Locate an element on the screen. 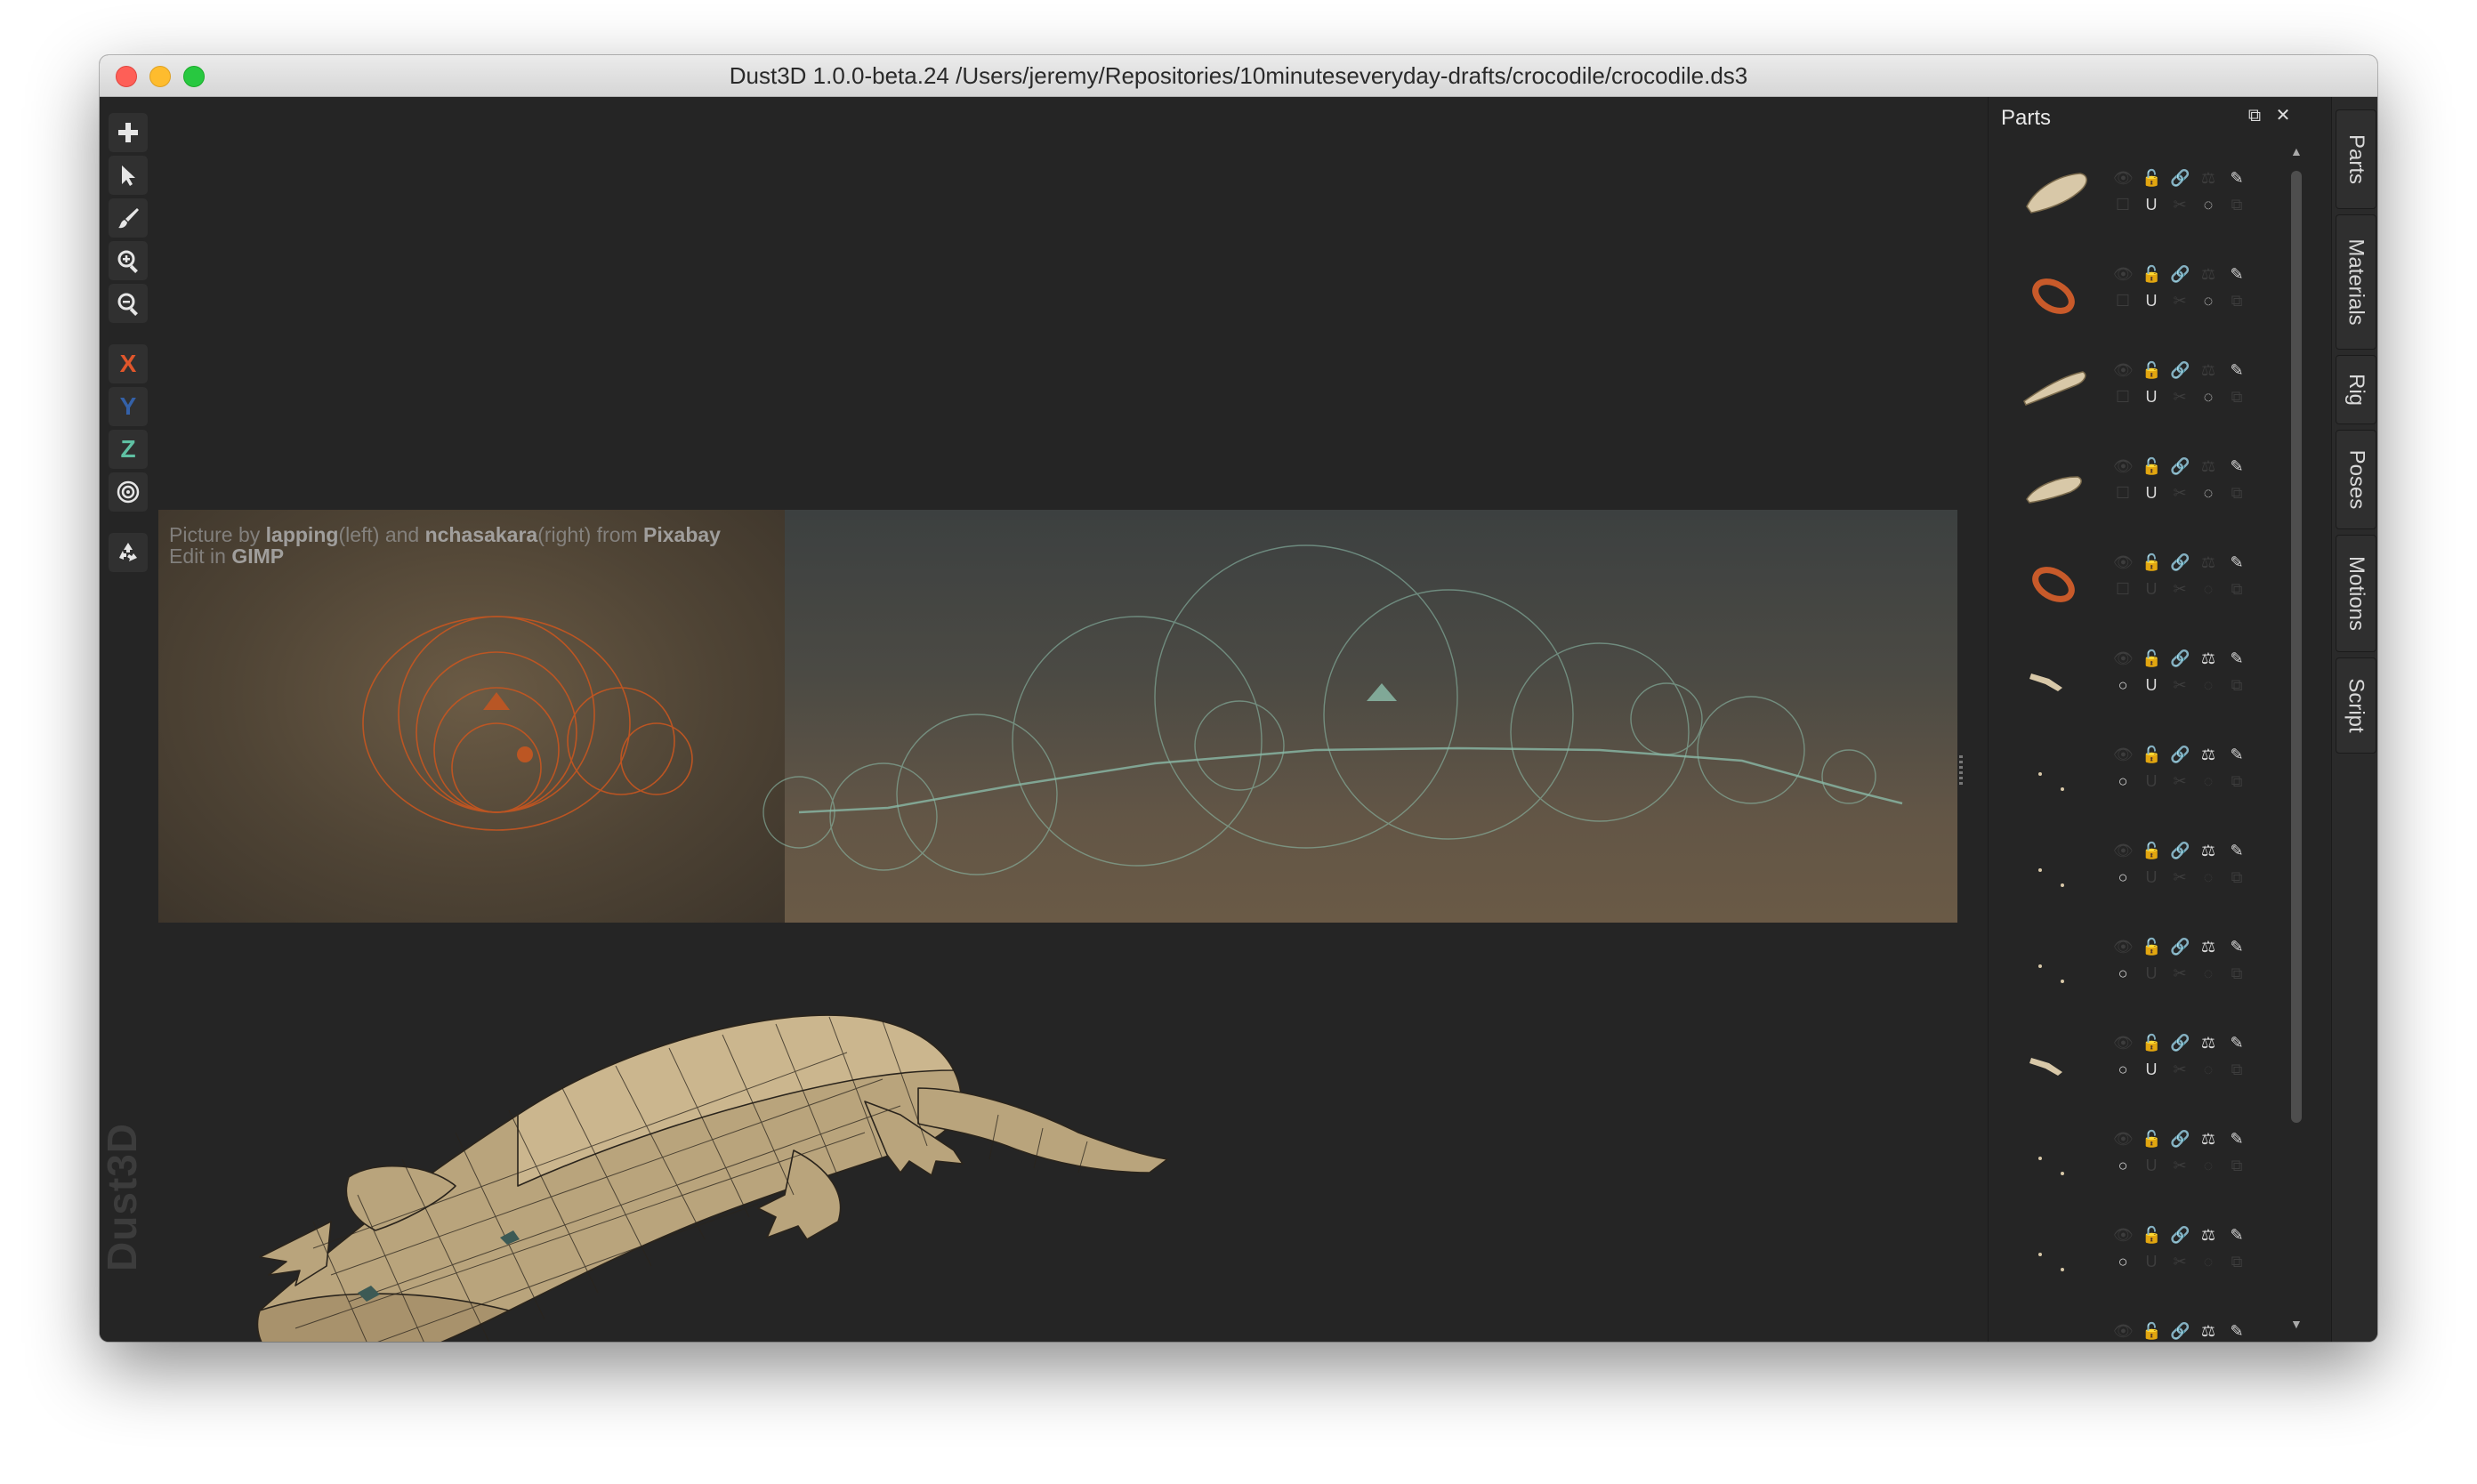 The height and width of the screenshot is (1484, 2477). z-axis-lock-button: Z is located at coordinates (128, 449).